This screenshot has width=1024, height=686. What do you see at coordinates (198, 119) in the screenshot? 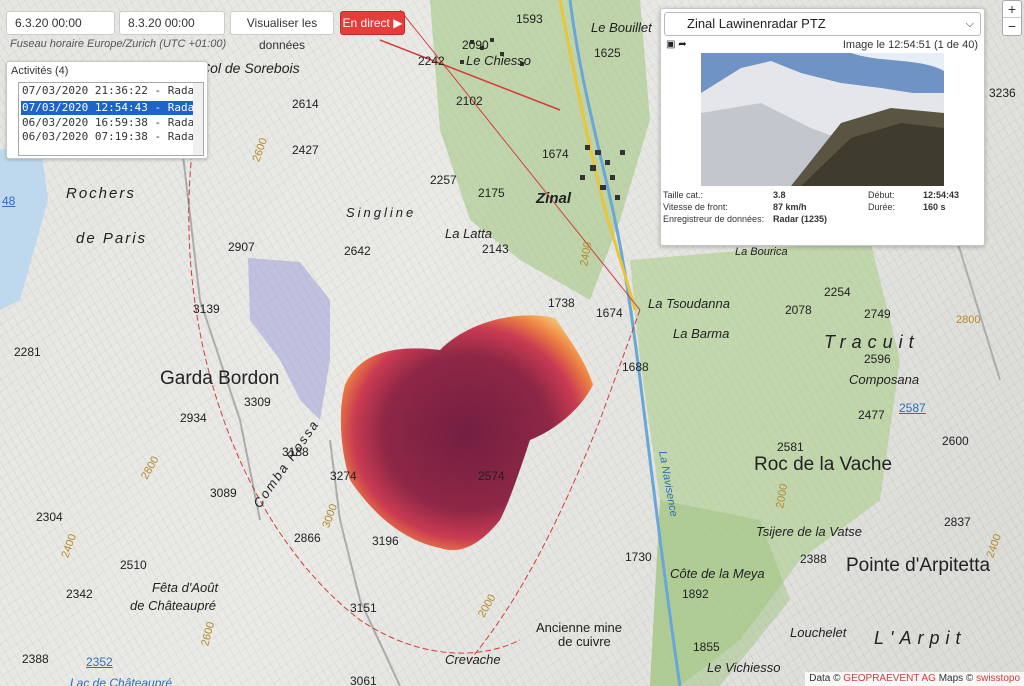
I see `activities-scrollbar` at bounding box center [198, 119].